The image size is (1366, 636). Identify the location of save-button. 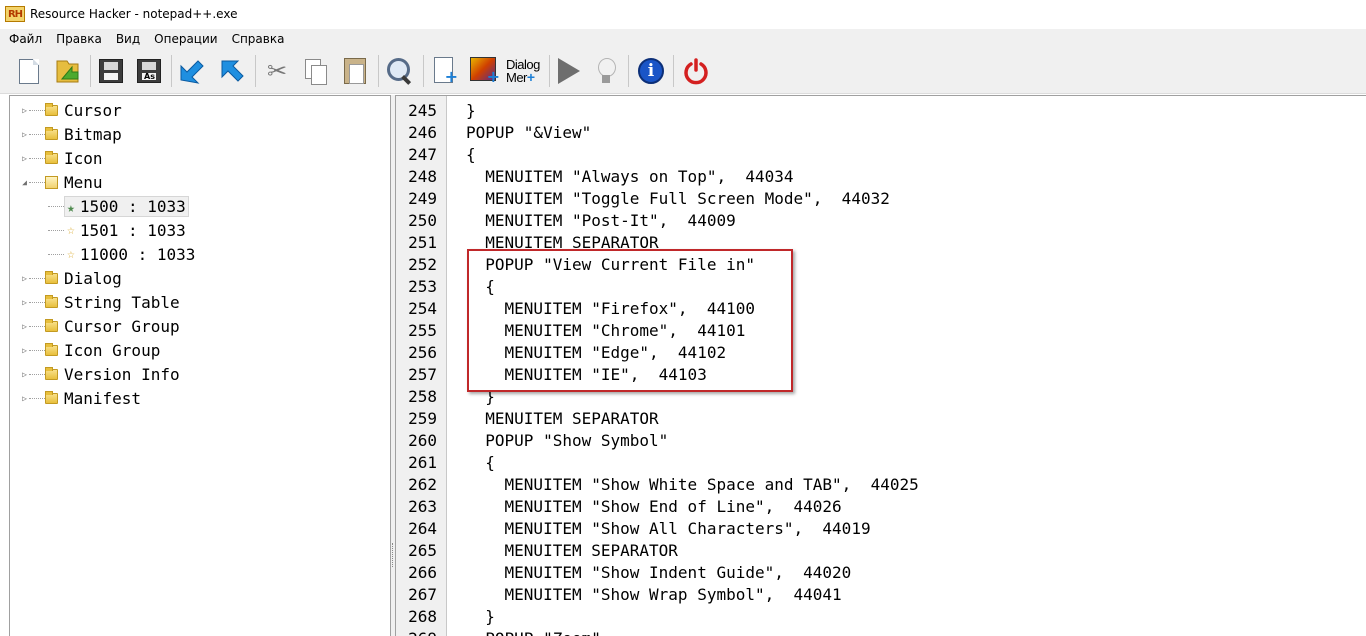
(111, 71).